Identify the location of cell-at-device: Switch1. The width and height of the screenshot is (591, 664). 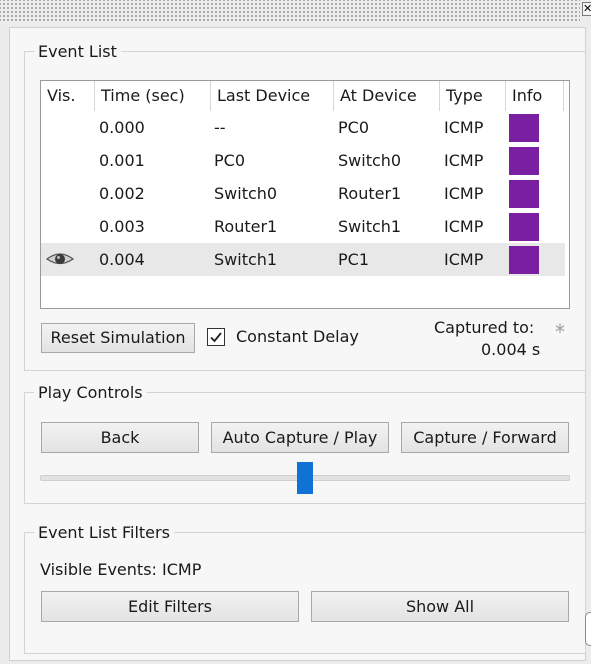
(370, 226).